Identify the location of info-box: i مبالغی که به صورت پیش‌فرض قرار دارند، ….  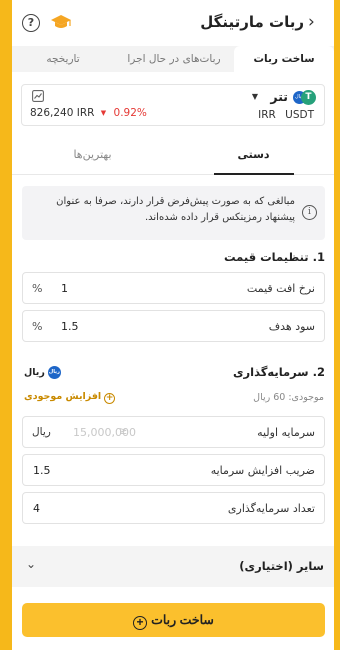
(173, 213).